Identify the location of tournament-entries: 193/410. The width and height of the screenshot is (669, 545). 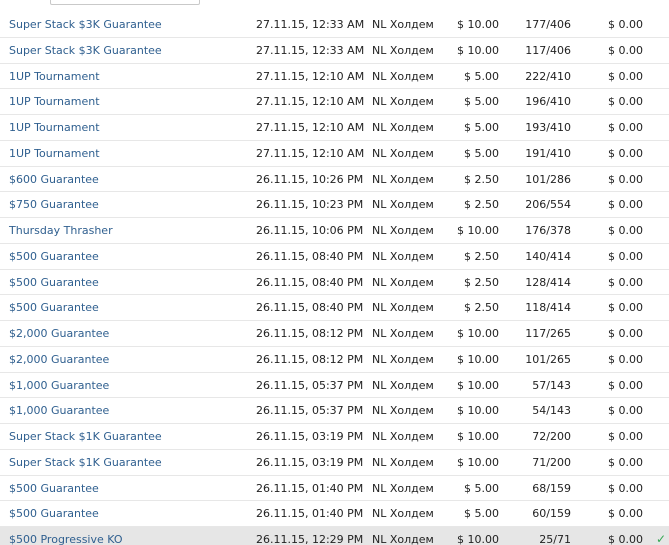
(548, 127).